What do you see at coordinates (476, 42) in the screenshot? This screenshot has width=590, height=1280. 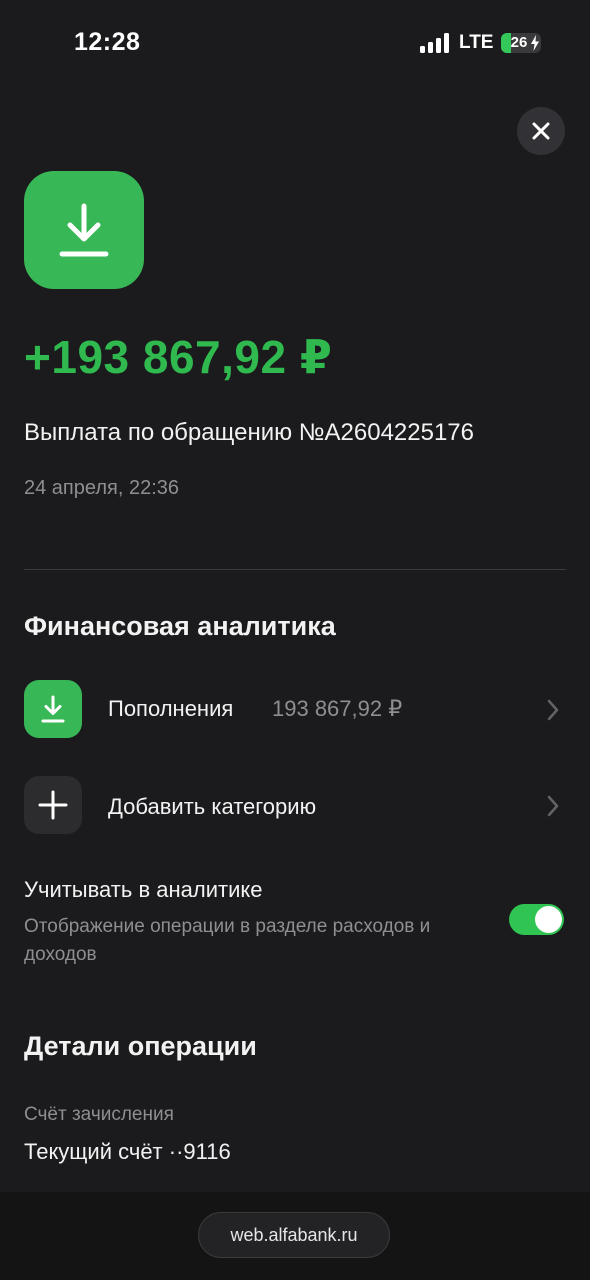 I see `network-type: LTE` at bounding box center [476, 42].